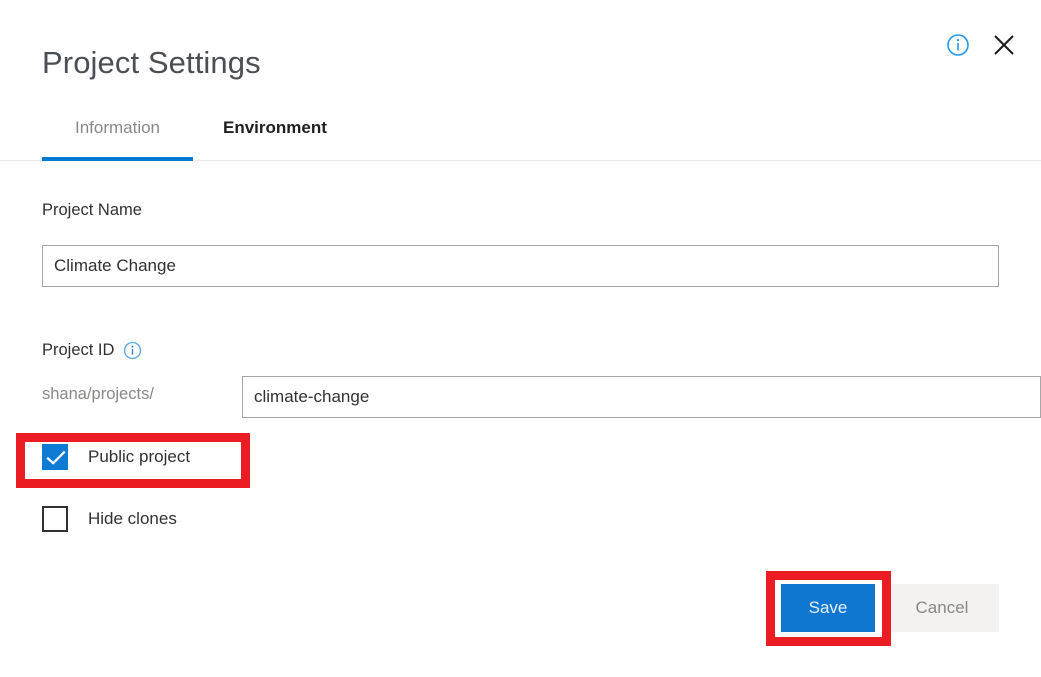 This screenshot has height=677, width=1041. What do you see at coordinates (641, 397) in the screenshot?
I see `project-id-input` at bounding box center [641, 397].